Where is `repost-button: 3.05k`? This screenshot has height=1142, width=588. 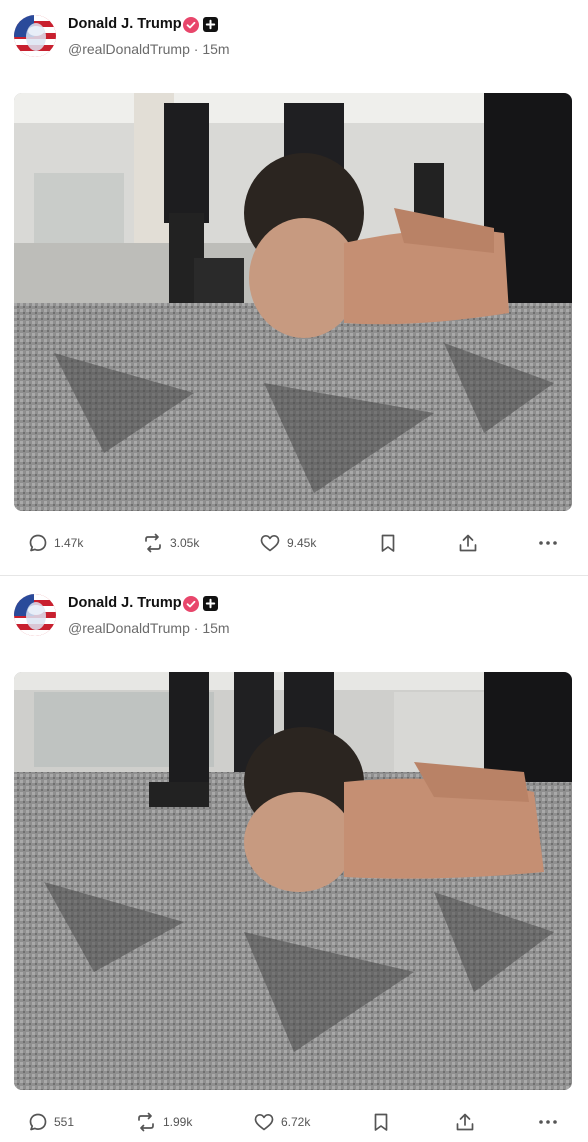 repost-button: 3.05k is located at coordinates (170, 543).